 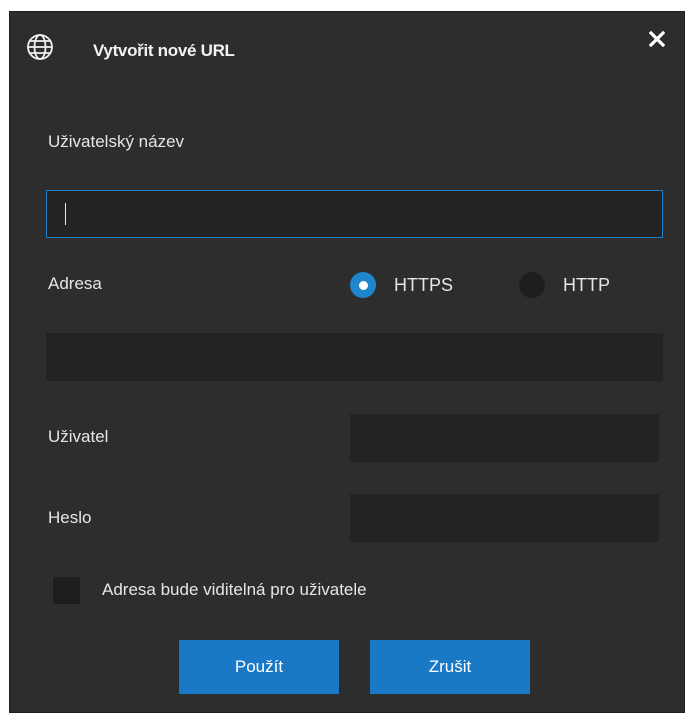 What do you see at coordinates (234, 589) in the screenshot?
I see `visible-to-user-label: Adresa bude viditelná pro uživatele` at bounding box center [234, 589].